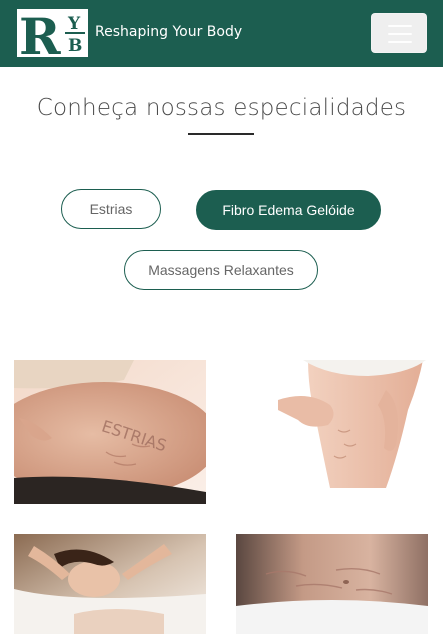  I want to click on gallery-image-pregnant-belly-stretch-marks: ESTRIAS, so click(110, 432).